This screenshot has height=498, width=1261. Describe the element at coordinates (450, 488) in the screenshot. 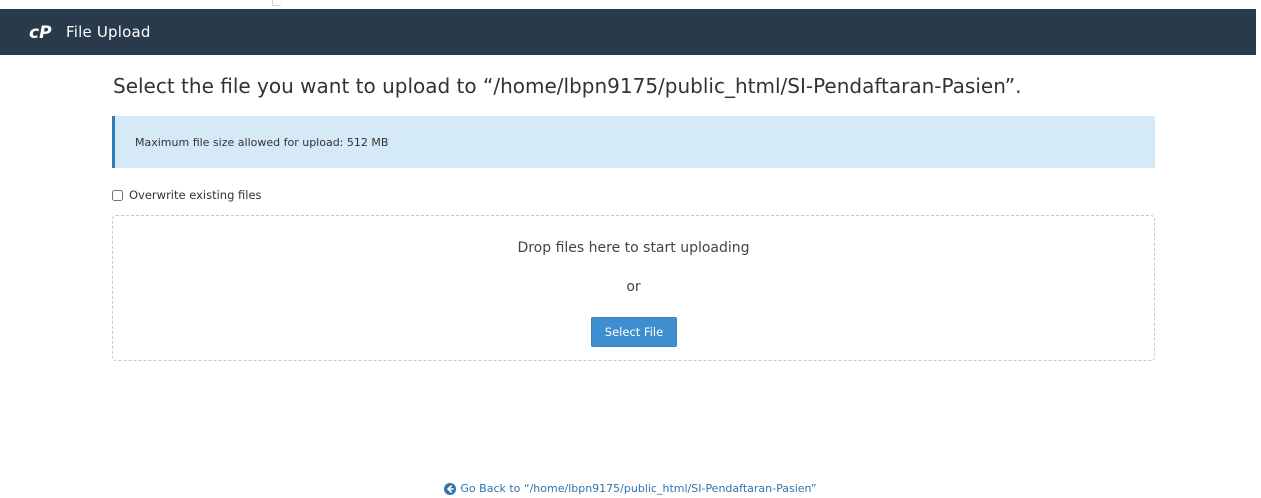

I see `arrow-circle-left-icon` at that location.